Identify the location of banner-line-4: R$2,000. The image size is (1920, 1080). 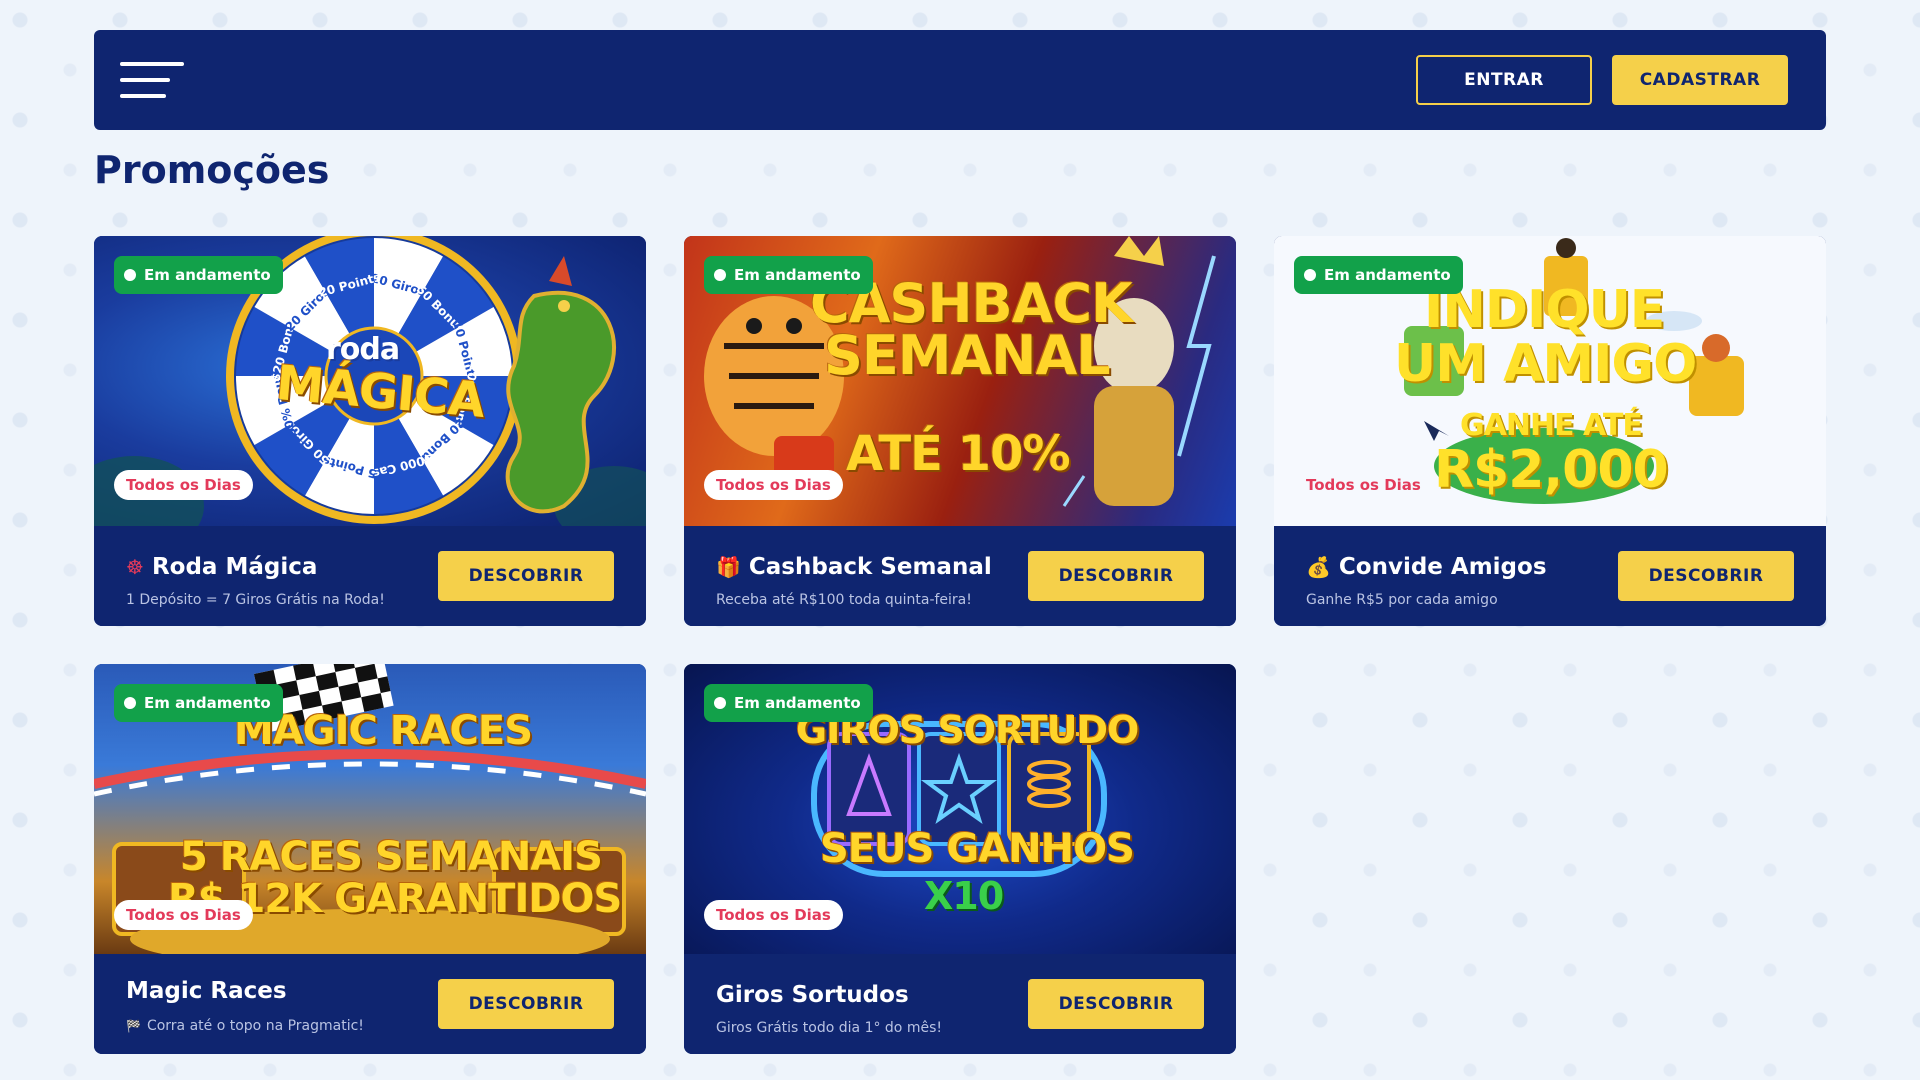
(1551, 470).